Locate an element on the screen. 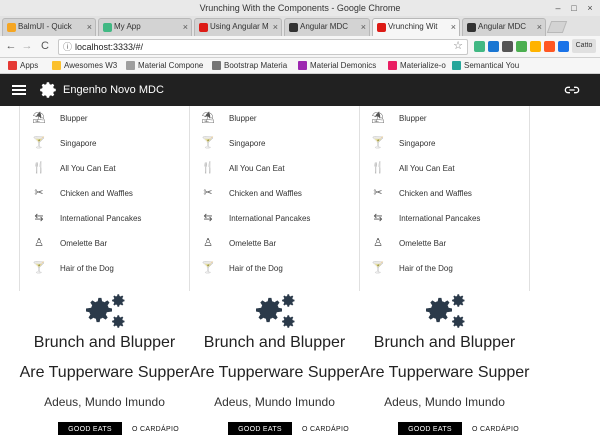  puzzle-icon is located at coordinates (507, 46).